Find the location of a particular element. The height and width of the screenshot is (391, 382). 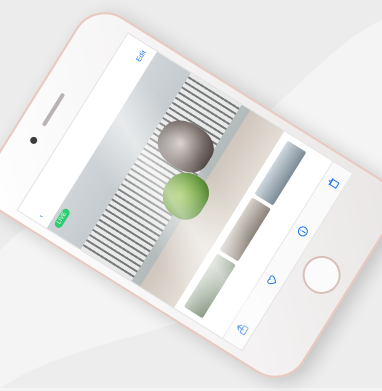

trash-icon is located at coordinates (333, 183).